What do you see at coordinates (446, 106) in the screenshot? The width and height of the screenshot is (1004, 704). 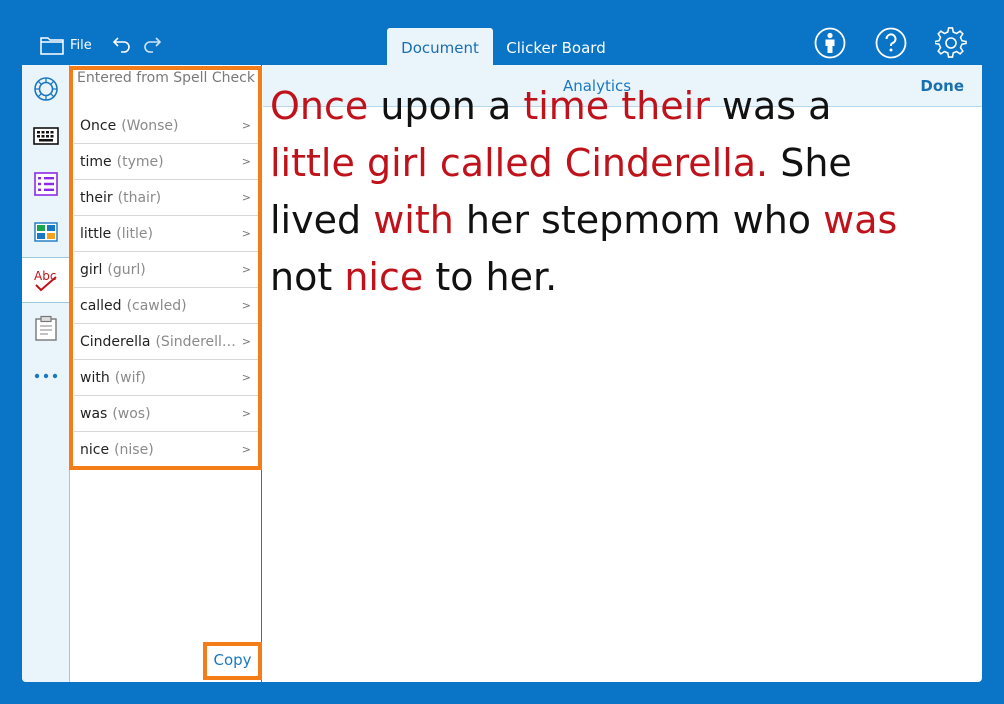 I see `document-word: upon a` at bounding box center [446, 106].